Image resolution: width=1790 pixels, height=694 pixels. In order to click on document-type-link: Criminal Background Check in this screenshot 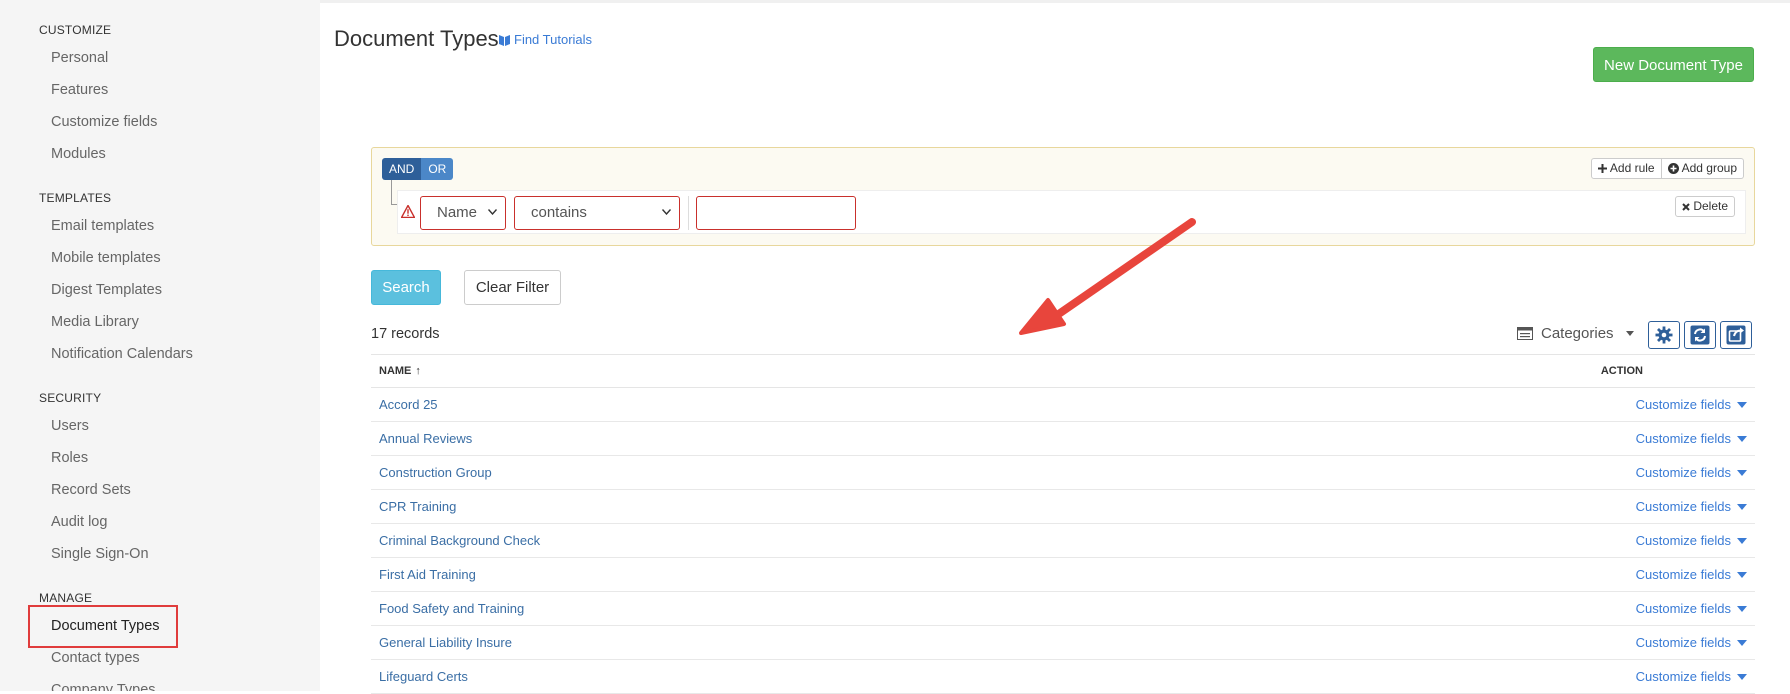, I will do `click(459, 540)`.